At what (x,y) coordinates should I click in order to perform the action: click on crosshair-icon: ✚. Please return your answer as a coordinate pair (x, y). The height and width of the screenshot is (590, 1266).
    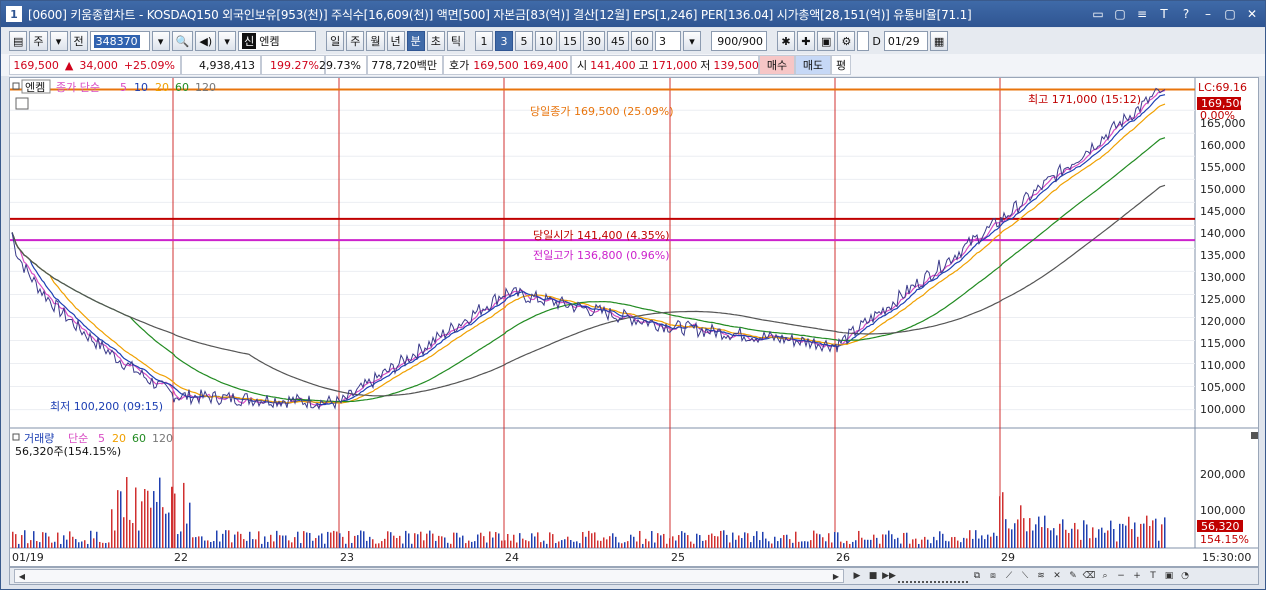
    Looking at the image, I should click on (806, 41).